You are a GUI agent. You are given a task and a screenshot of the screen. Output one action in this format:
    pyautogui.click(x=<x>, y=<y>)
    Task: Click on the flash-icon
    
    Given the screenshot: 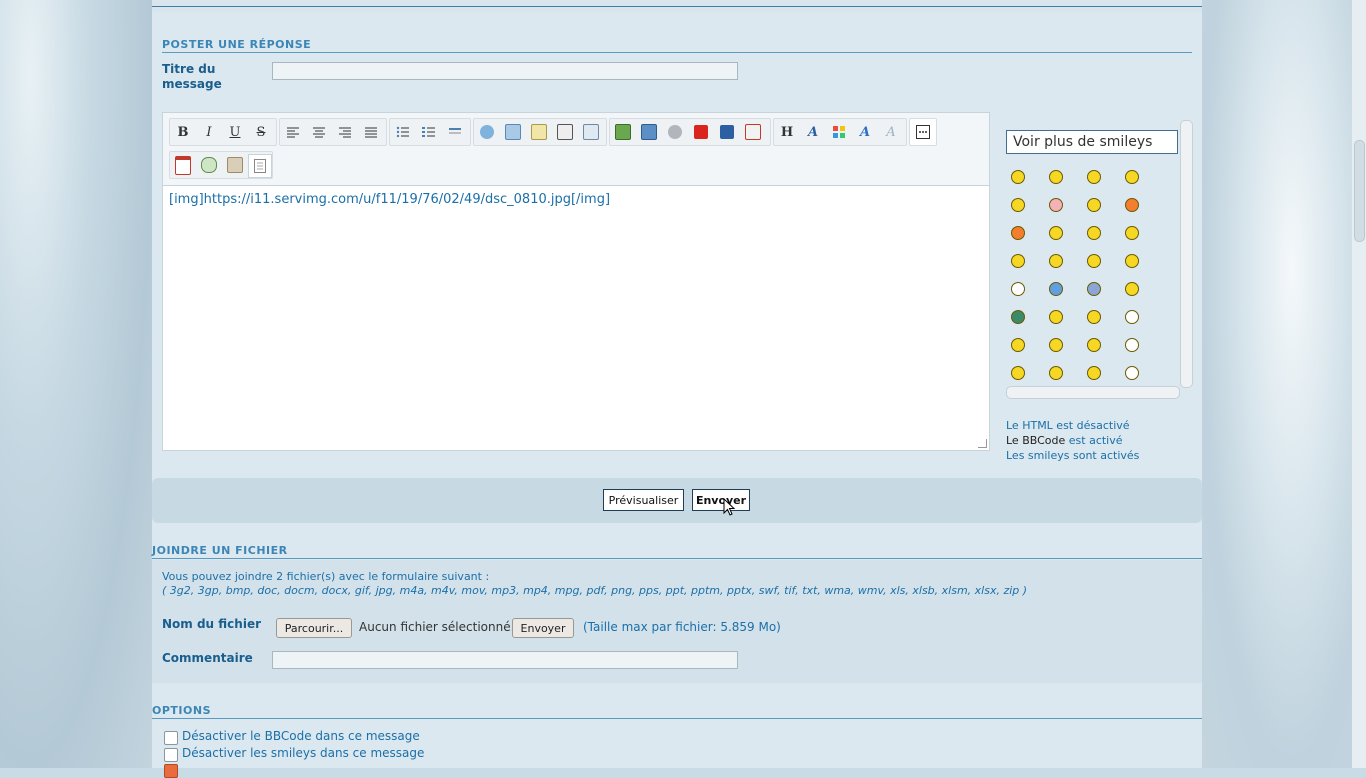 What is the action you would take?
    pyautogui.click(x=753, y=132)
    